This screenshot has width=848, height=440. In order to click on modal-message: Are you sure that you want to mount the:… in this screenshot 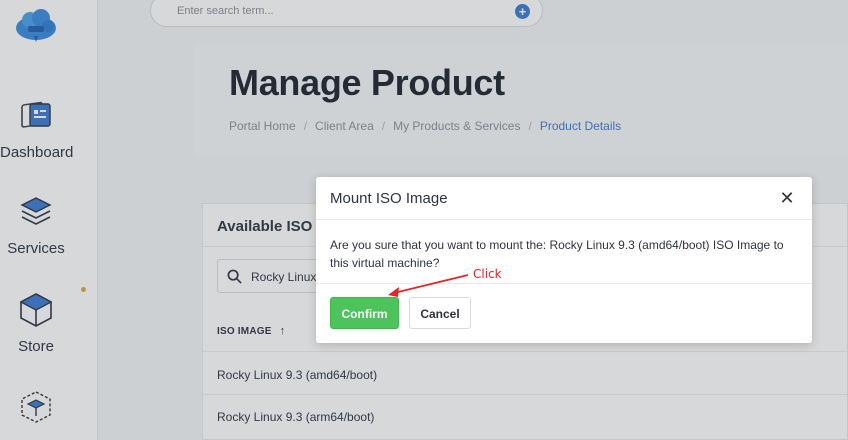, I will do `click(557, 254)`.